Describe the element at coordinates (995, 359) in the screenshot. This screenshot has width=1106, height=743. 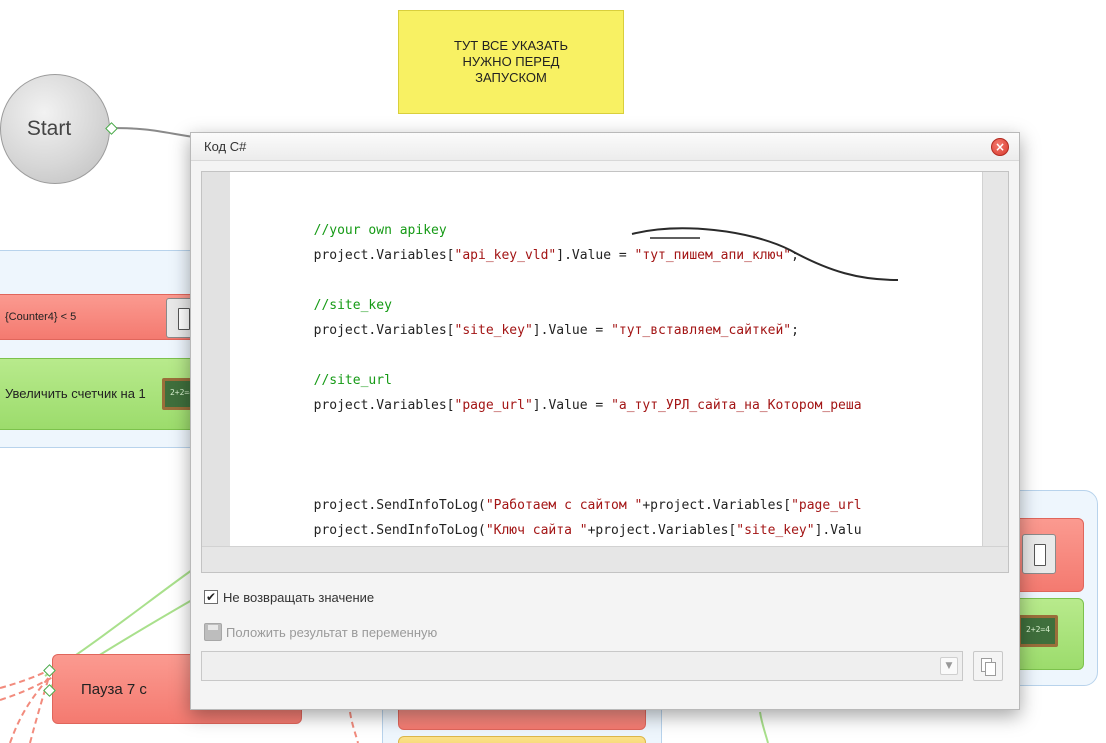
I see `editor-vertical-scrollbar` at that location.